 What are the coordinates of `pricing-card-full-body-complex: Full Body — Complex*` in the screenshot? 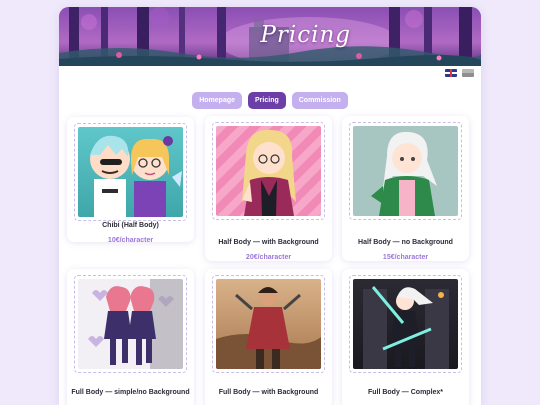 It's located at (405, 337).